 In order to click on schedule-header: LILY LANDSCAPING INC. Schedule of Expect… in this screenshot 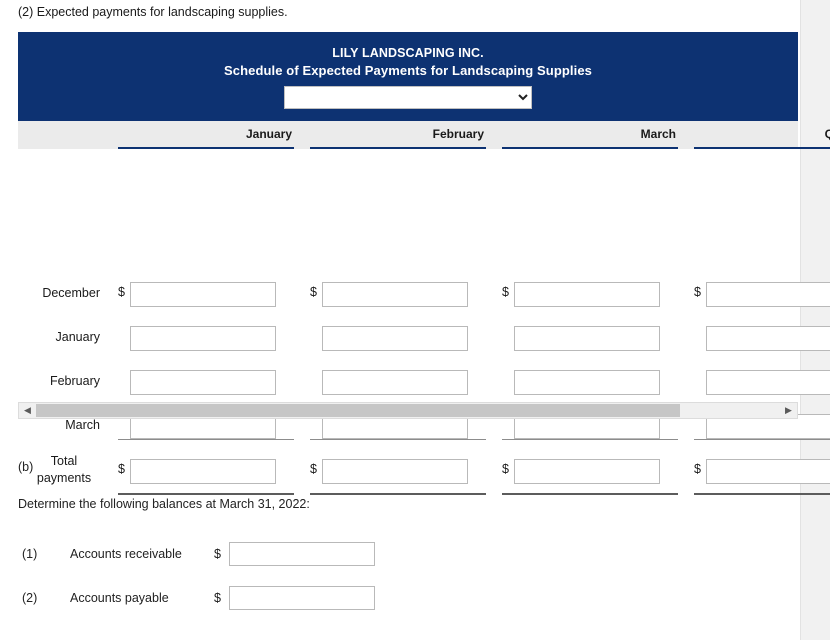, I will do `click(408, 76)`.